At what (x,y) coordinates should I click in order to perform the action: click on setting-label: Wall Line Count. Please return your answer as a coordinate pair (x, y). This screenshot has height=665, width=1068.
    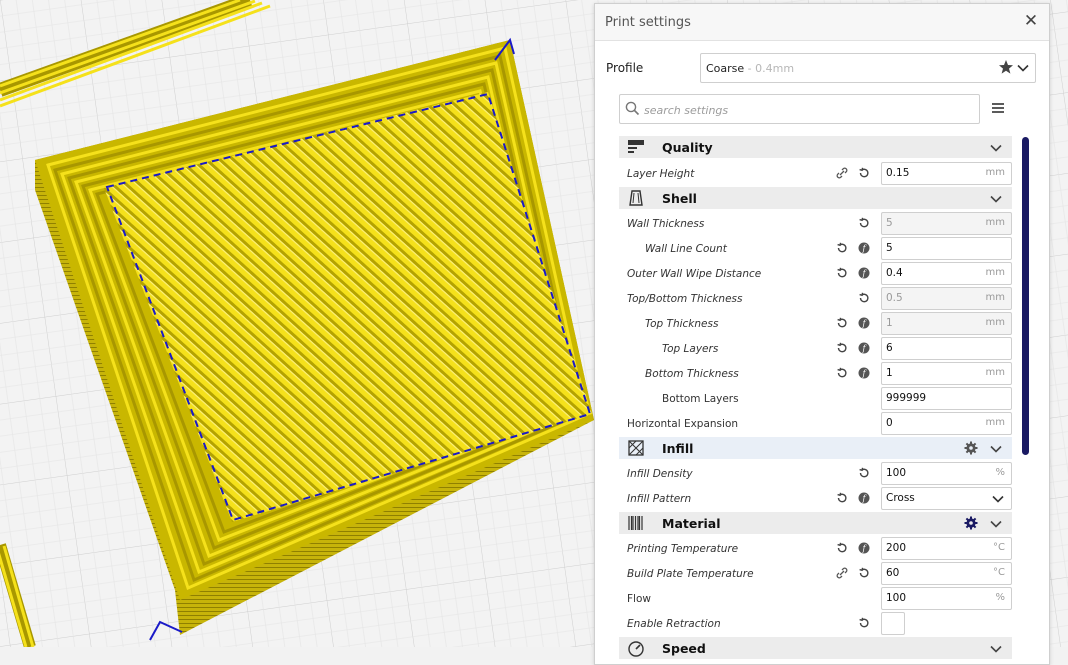
    Looking at the image, I should click on (686, 249).